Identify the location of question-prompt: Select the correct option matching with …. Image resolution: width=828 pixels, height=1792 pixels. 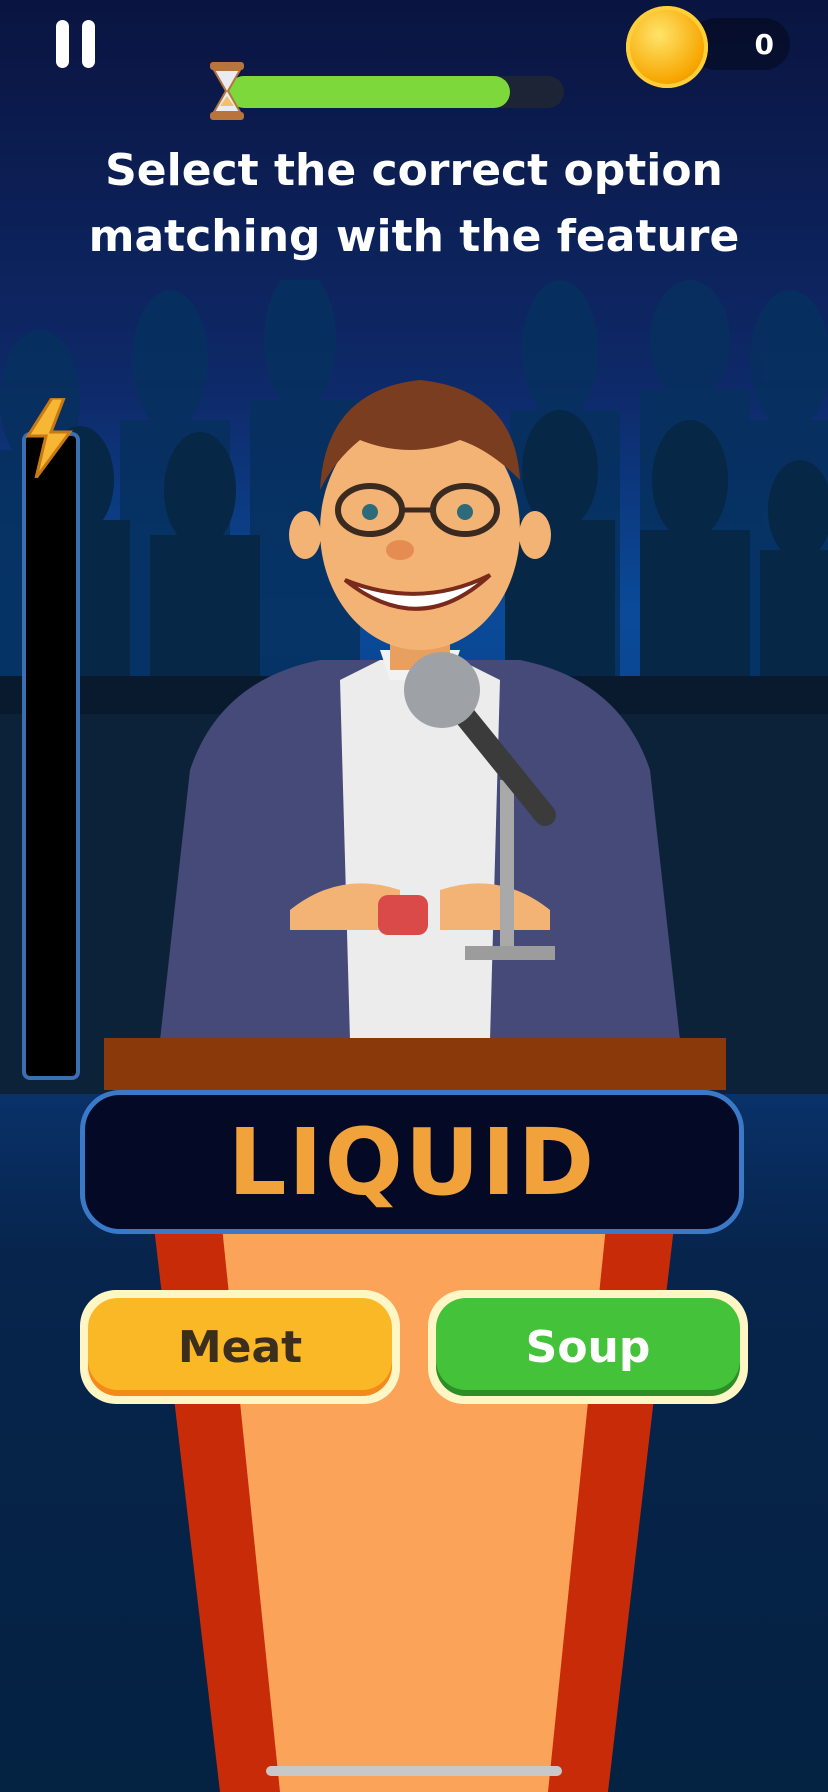
(414, 204).